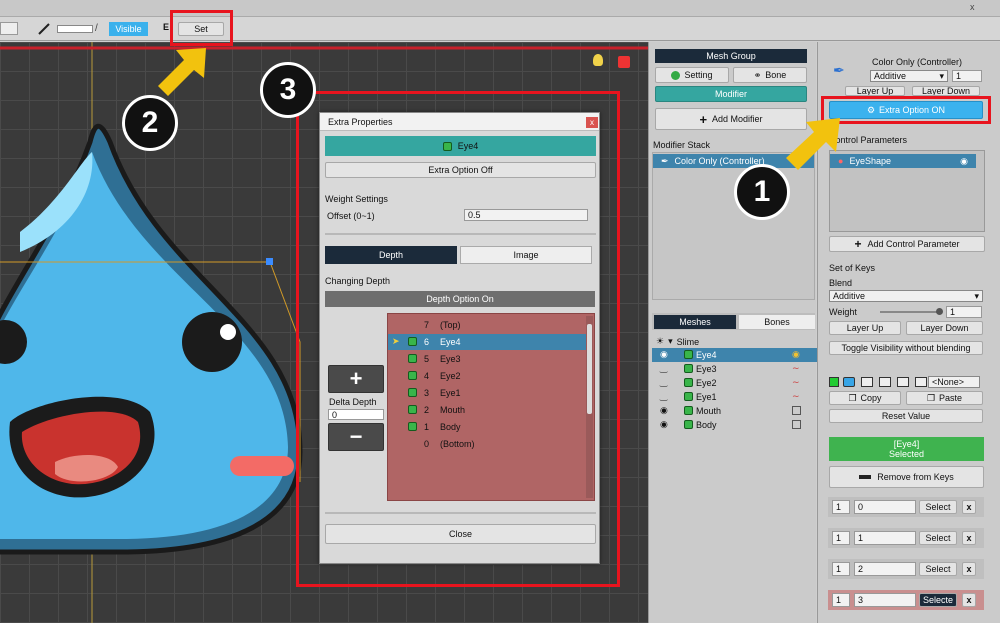 This screenshot has height=623, width=1000. I want to click on tree-row-eye4: ◉ Eye4 ◉, so click(740, 355).